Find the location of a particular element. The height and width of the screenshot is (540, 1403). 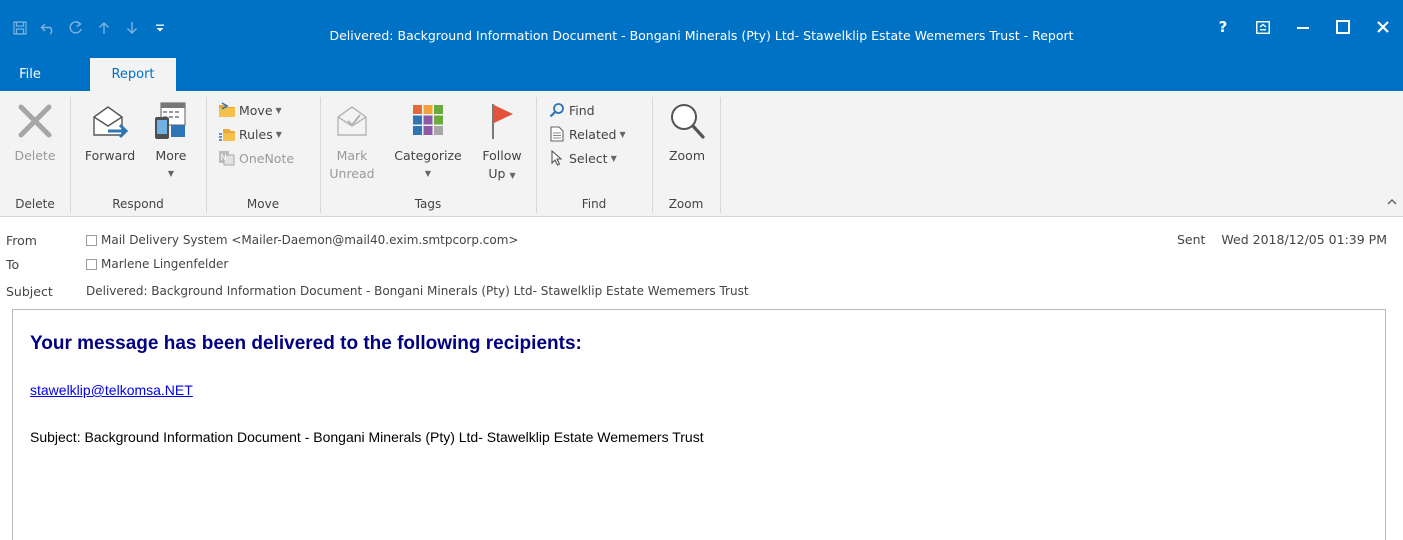

close-button is located at coordinates (1383, 27).